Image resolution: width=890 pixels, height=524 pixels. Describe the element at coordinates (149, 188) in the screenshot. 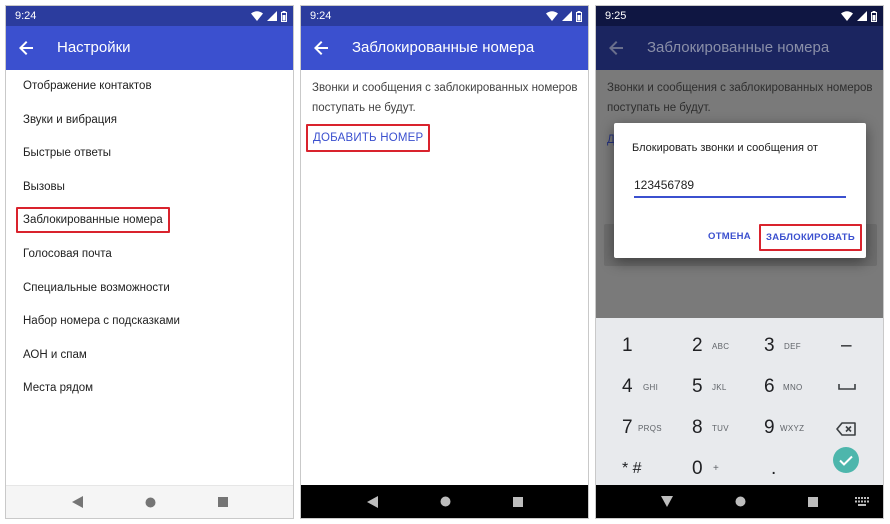

I see `menu-item-calls: Вызовы` at that location.